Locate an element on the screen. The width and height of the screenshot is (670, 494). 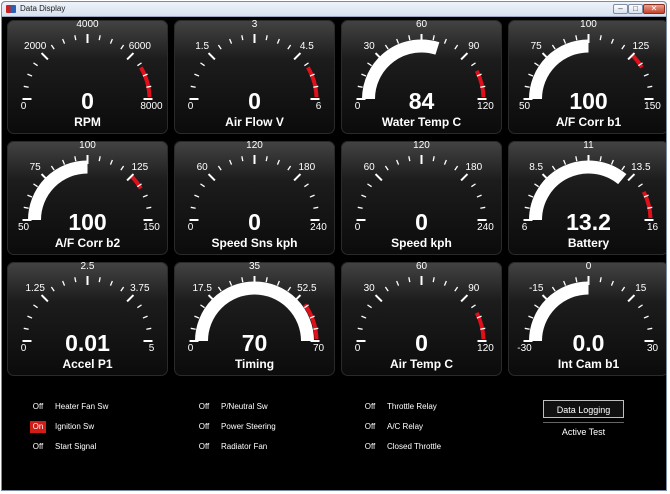
tick-label: 3 is located at coordinates (254, 25).